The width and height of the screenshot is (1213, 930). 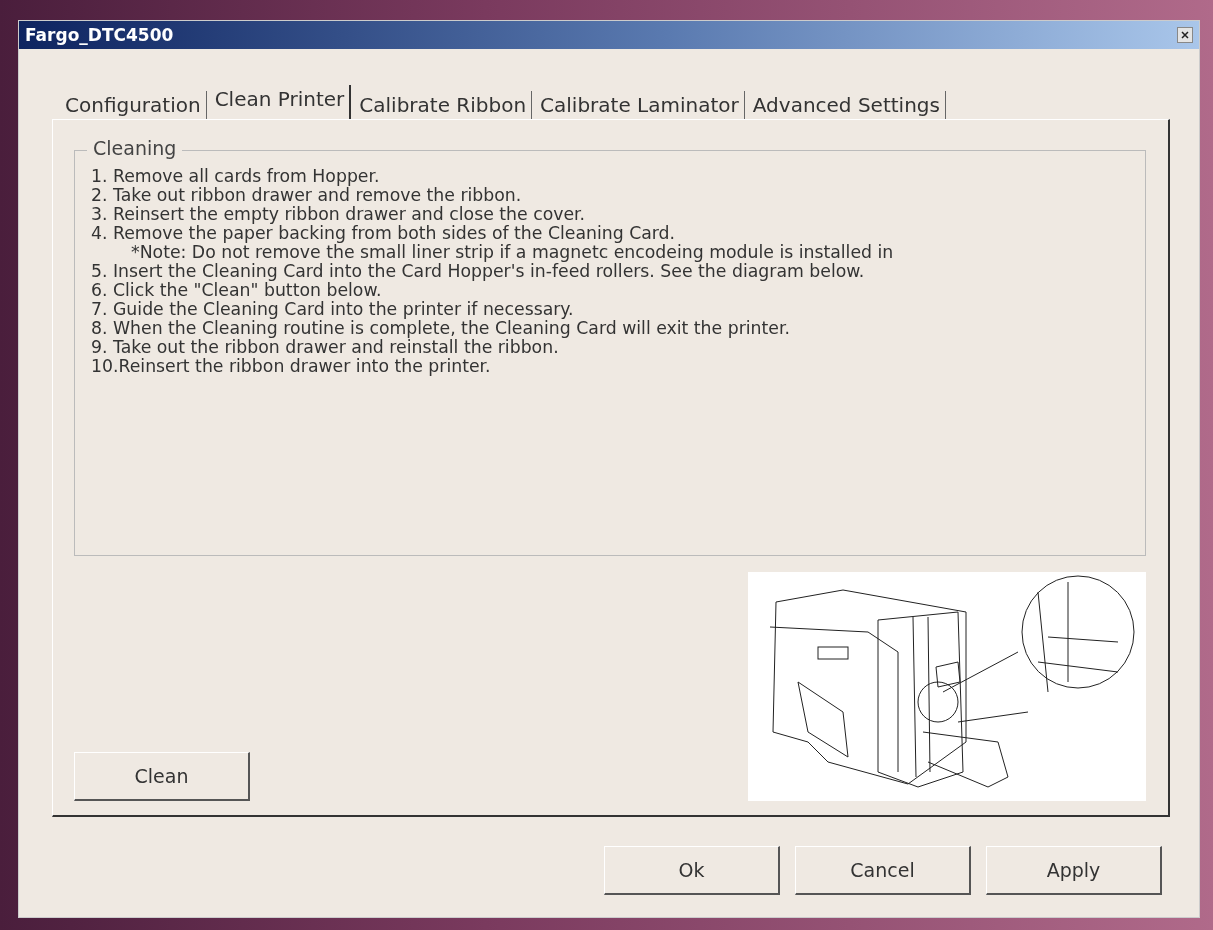 I want to click on step-text: 1. Remove all cards from Hopper., so click(x=236, y=176).